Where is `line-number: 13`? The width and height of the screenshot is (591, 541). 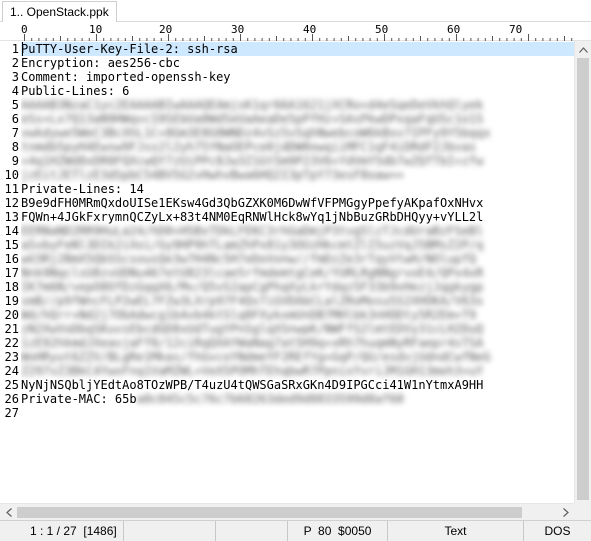
line-number: 13 is located at coordinates (11, 217).